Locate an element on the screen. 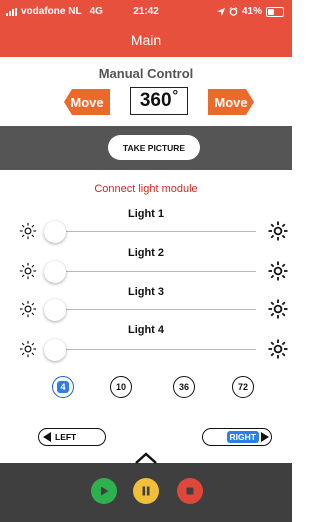  light-2-slider is located at coordinates (150, 272).